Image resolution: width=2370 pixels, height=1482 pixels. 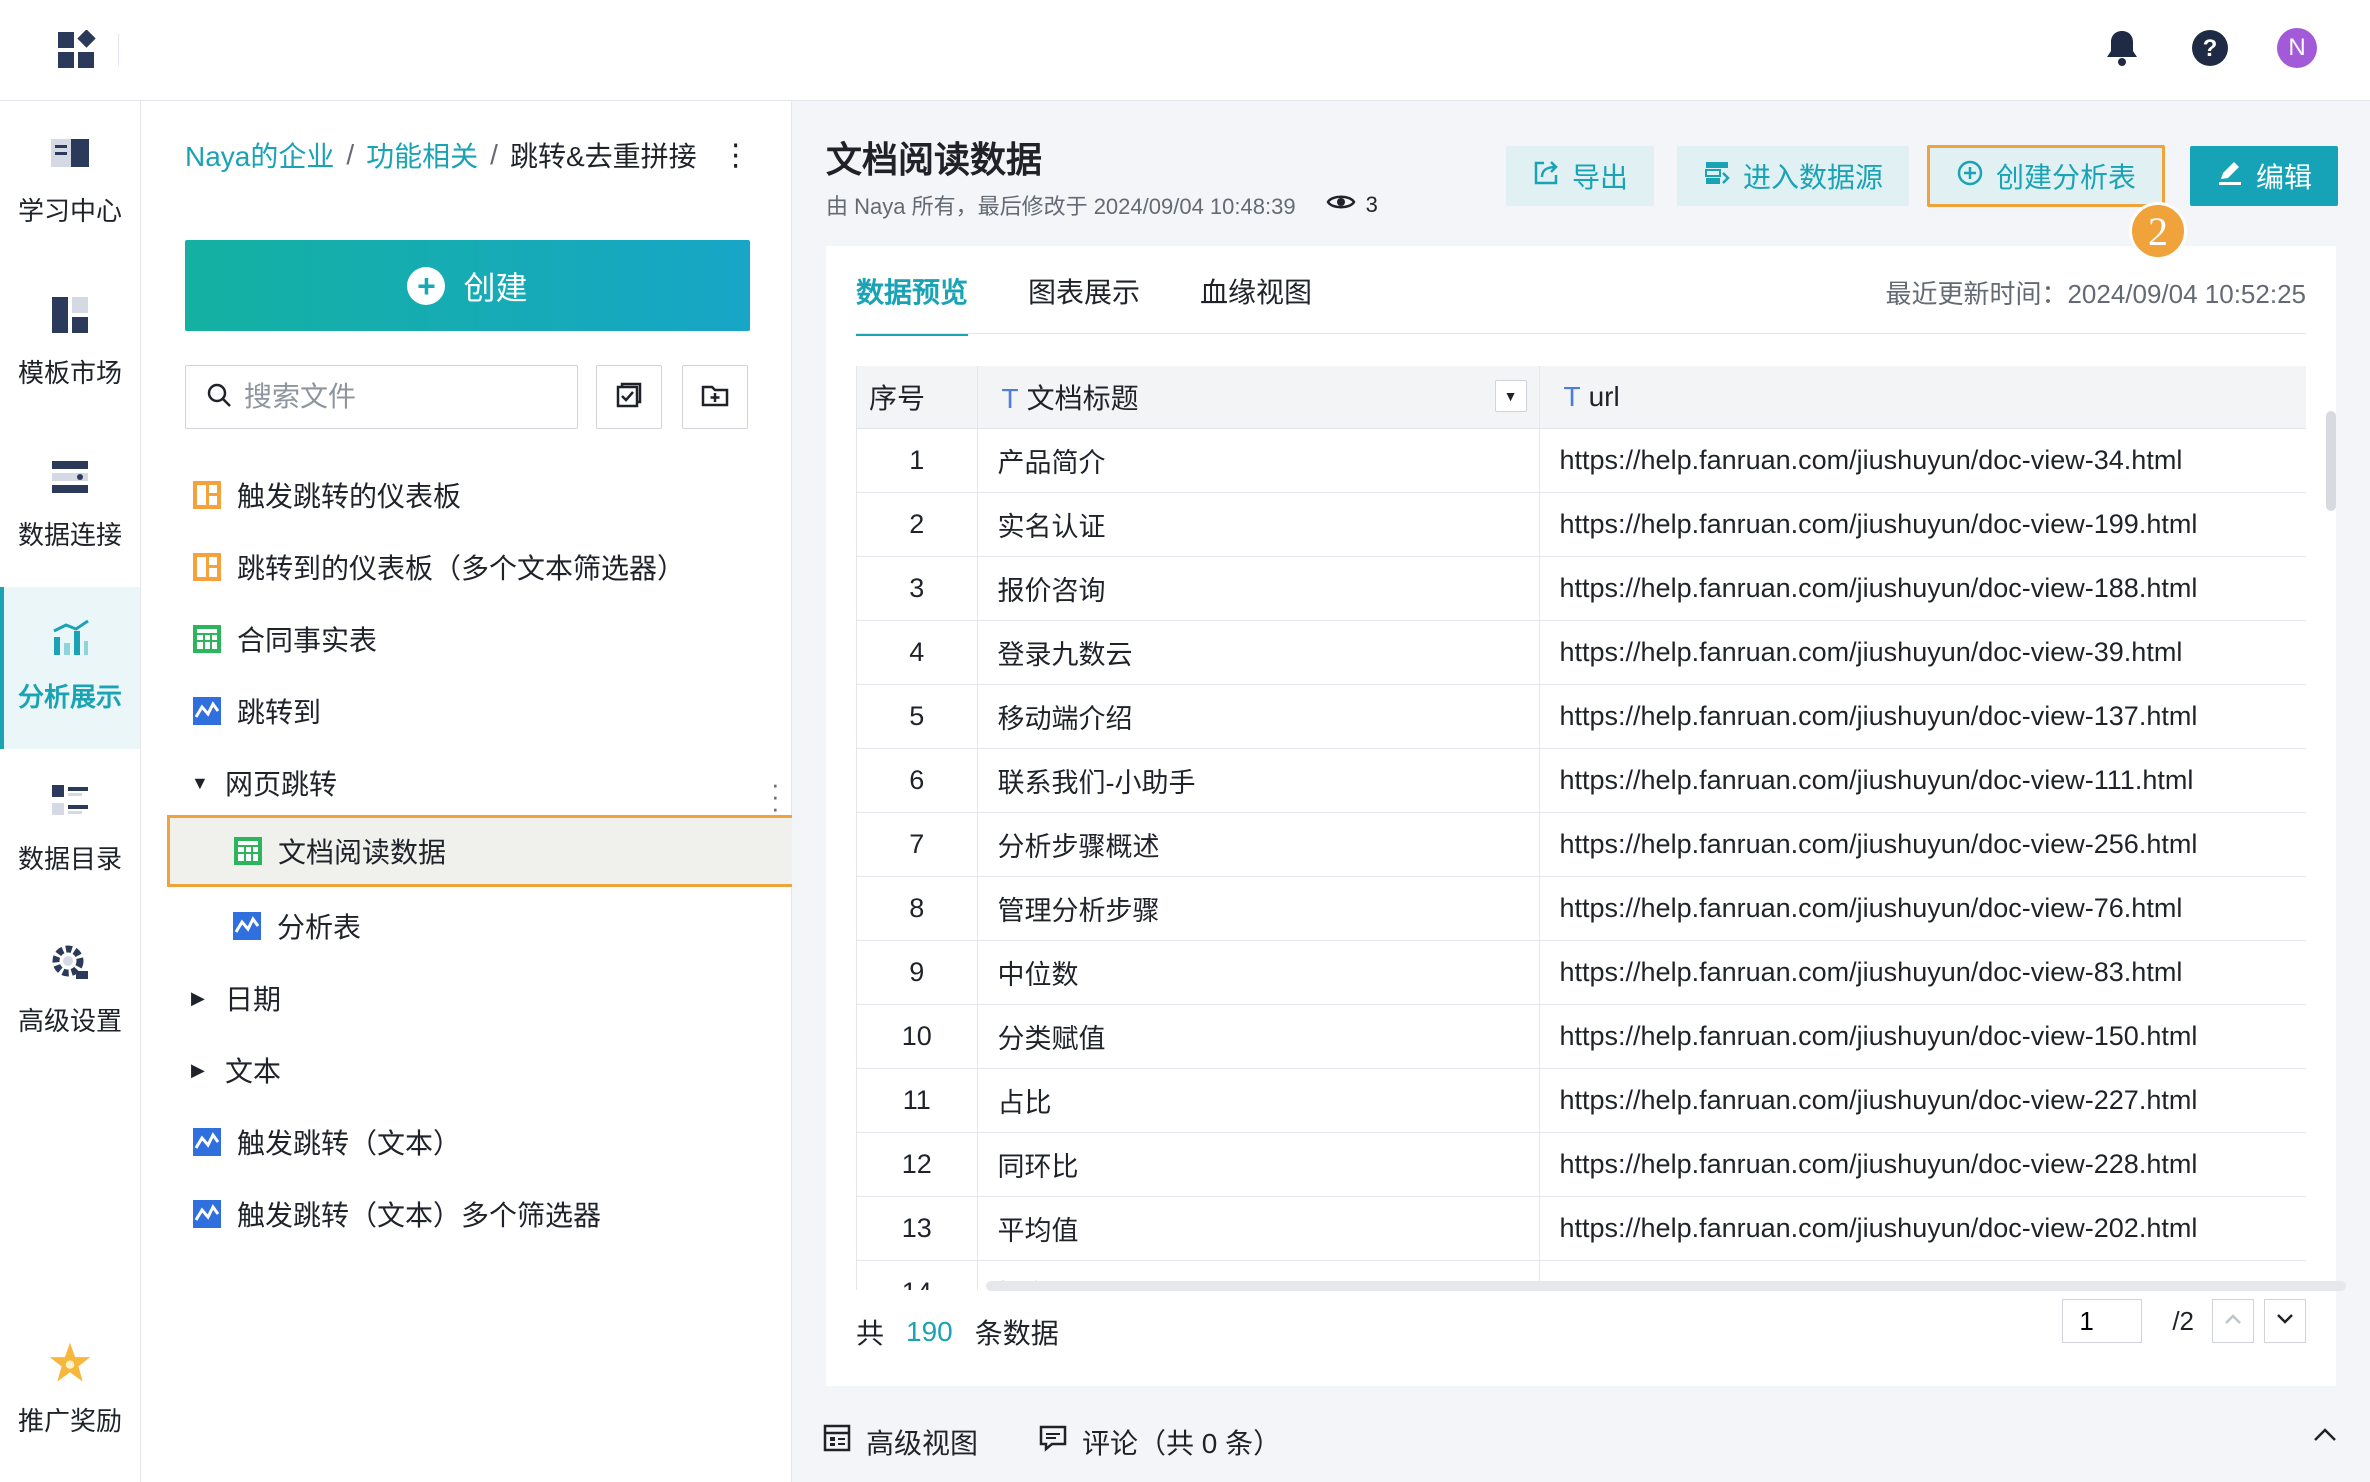 I want to click on nav-item-data-connection: 数据连接, so click(x=70, y=506).